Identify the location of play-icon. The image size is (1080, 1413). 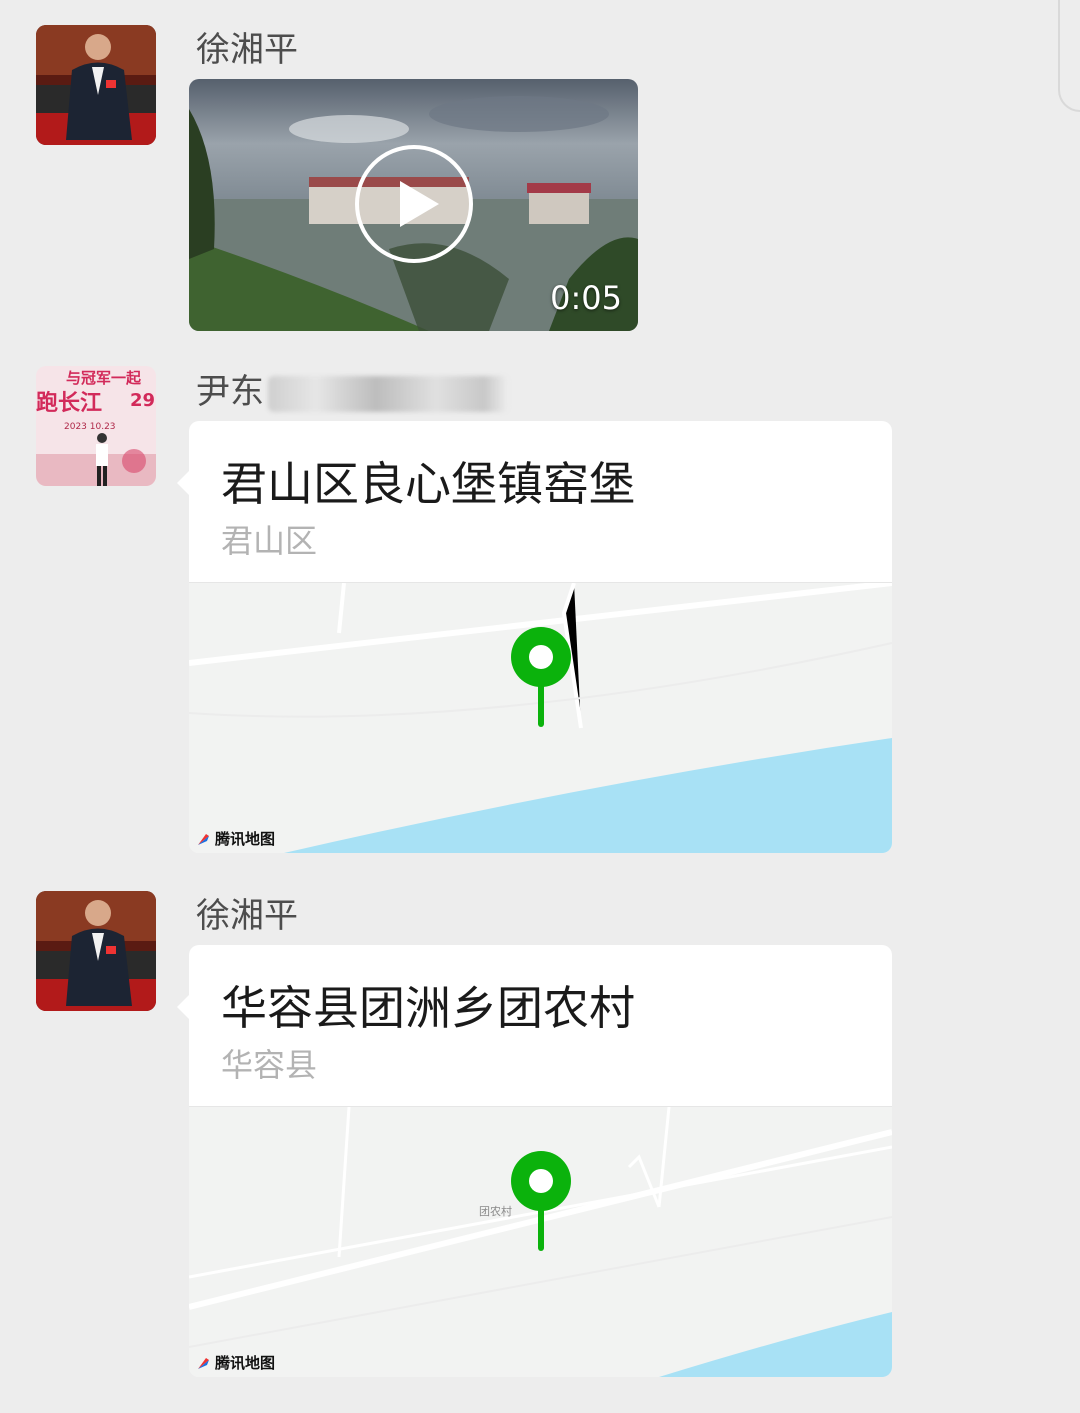
(414, 204).